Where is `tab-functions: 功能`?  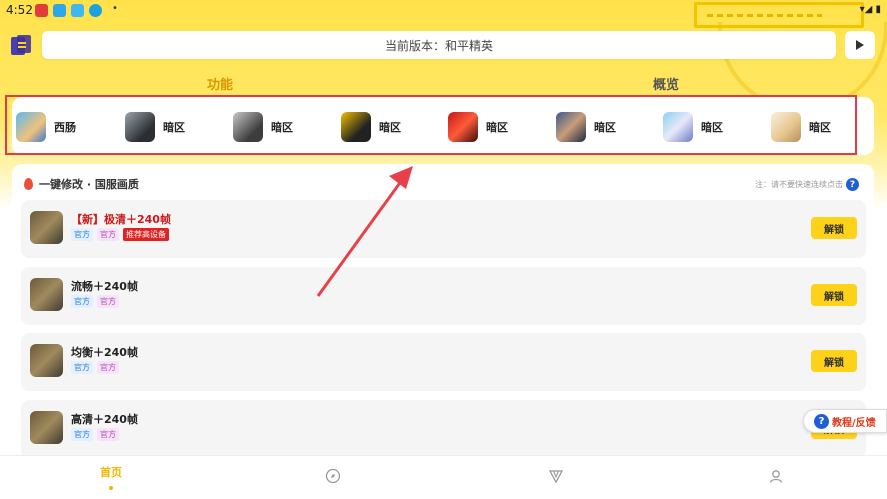 tab-functions: 功能 is located at coordinates (220, 83).